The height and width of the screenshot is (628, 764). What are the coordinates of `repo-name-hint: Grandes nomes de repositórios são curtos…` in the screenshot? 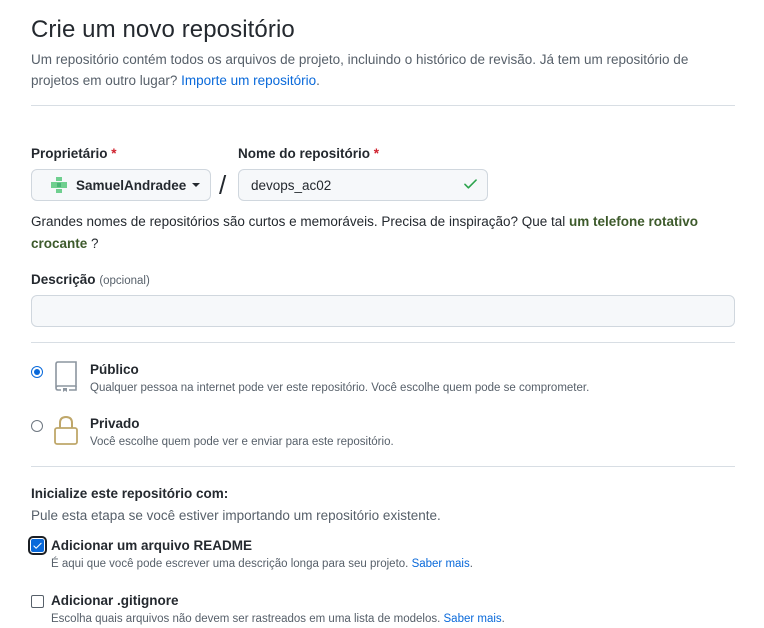 It's located at (381, 233).